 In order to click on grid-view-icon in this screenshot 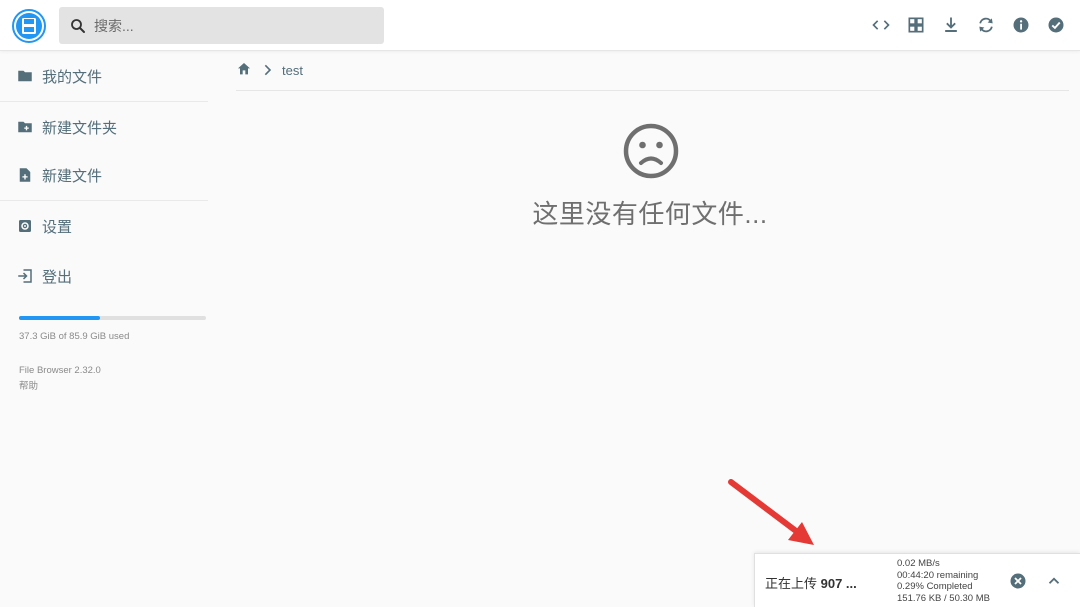, I will do `click(916, 25)`.